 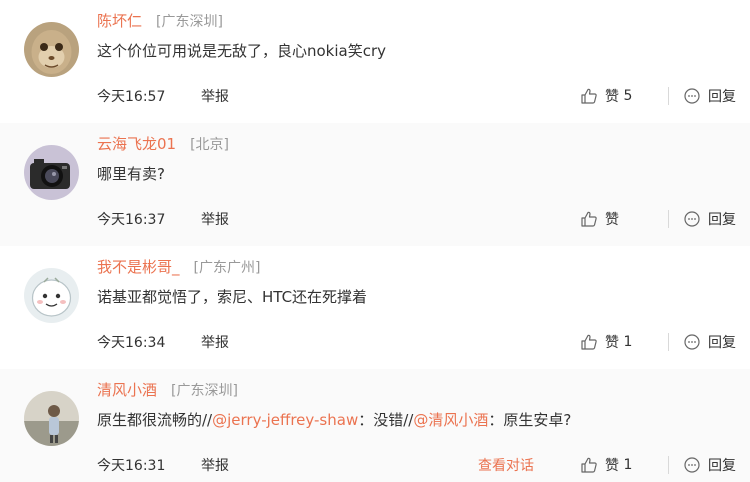 What do you see at coordinates (138, 267) in the screenshot?
I see `username: 我不是彬哥_` at bounding box center [138, 267].